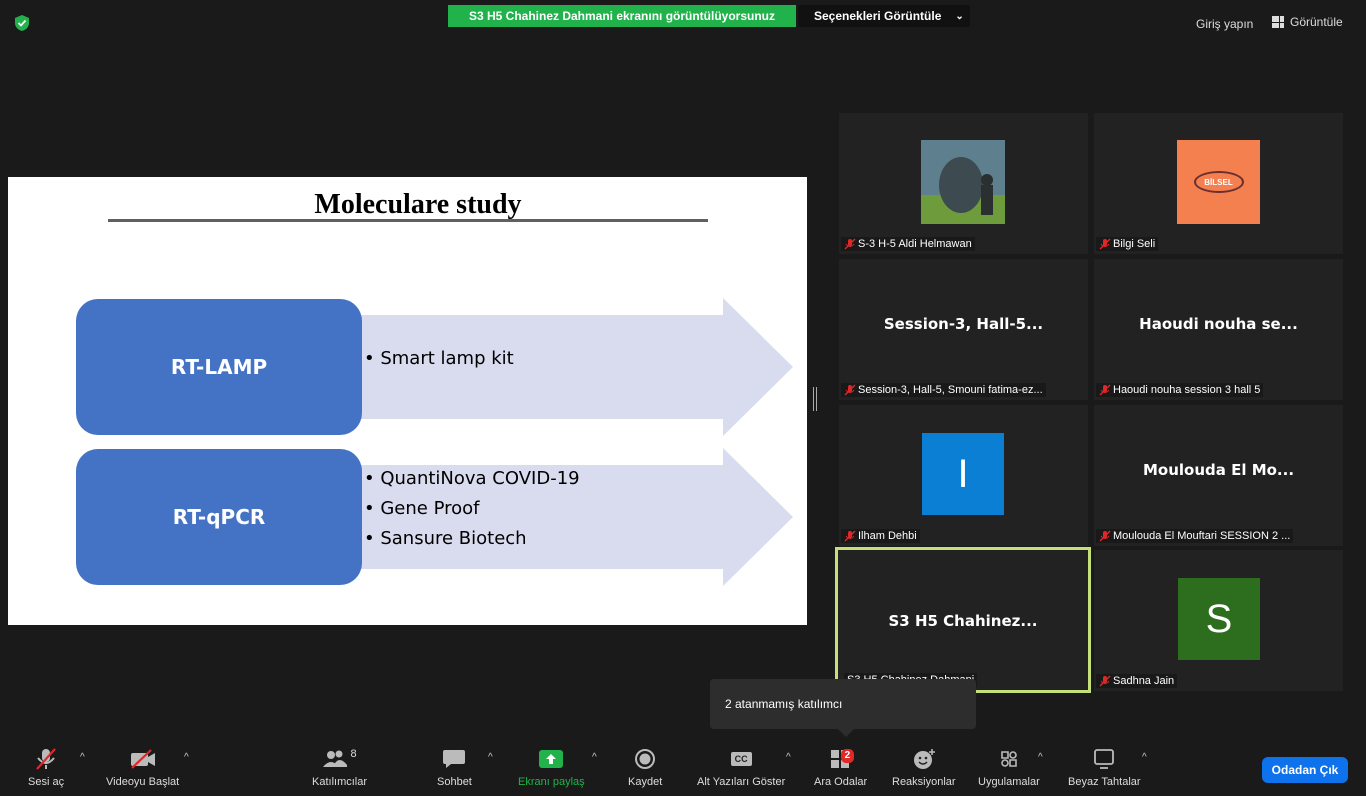 The image size is (1366, 796). I want to click on participant-tile: I Ilham Dehbi, so click(963, 475).